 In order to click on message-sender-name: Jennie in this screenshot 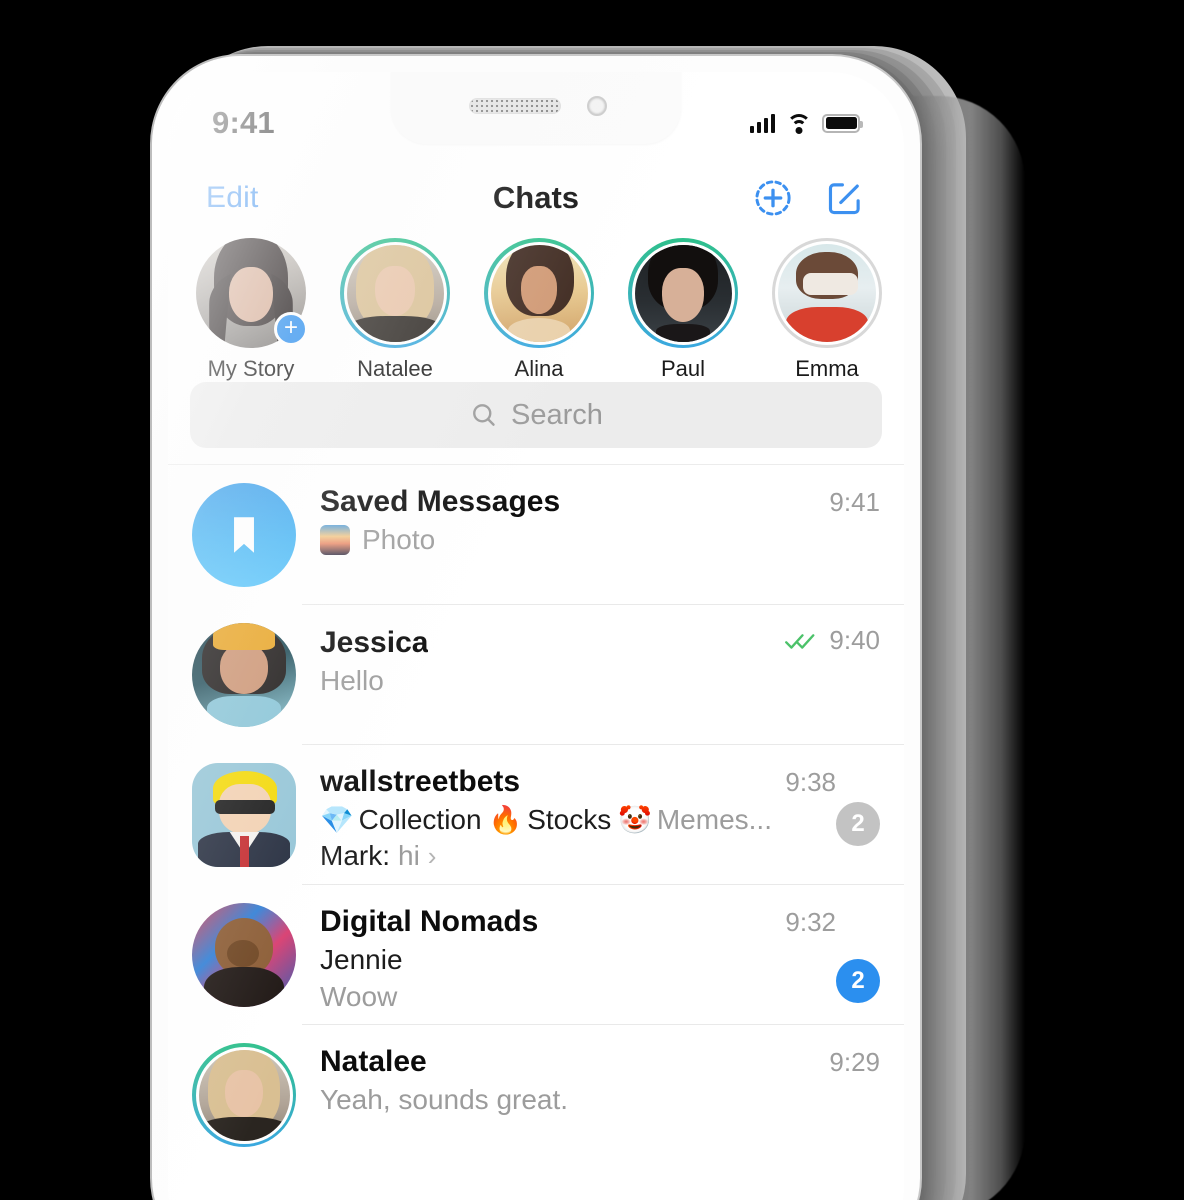, I will do `click(361, 959)`.